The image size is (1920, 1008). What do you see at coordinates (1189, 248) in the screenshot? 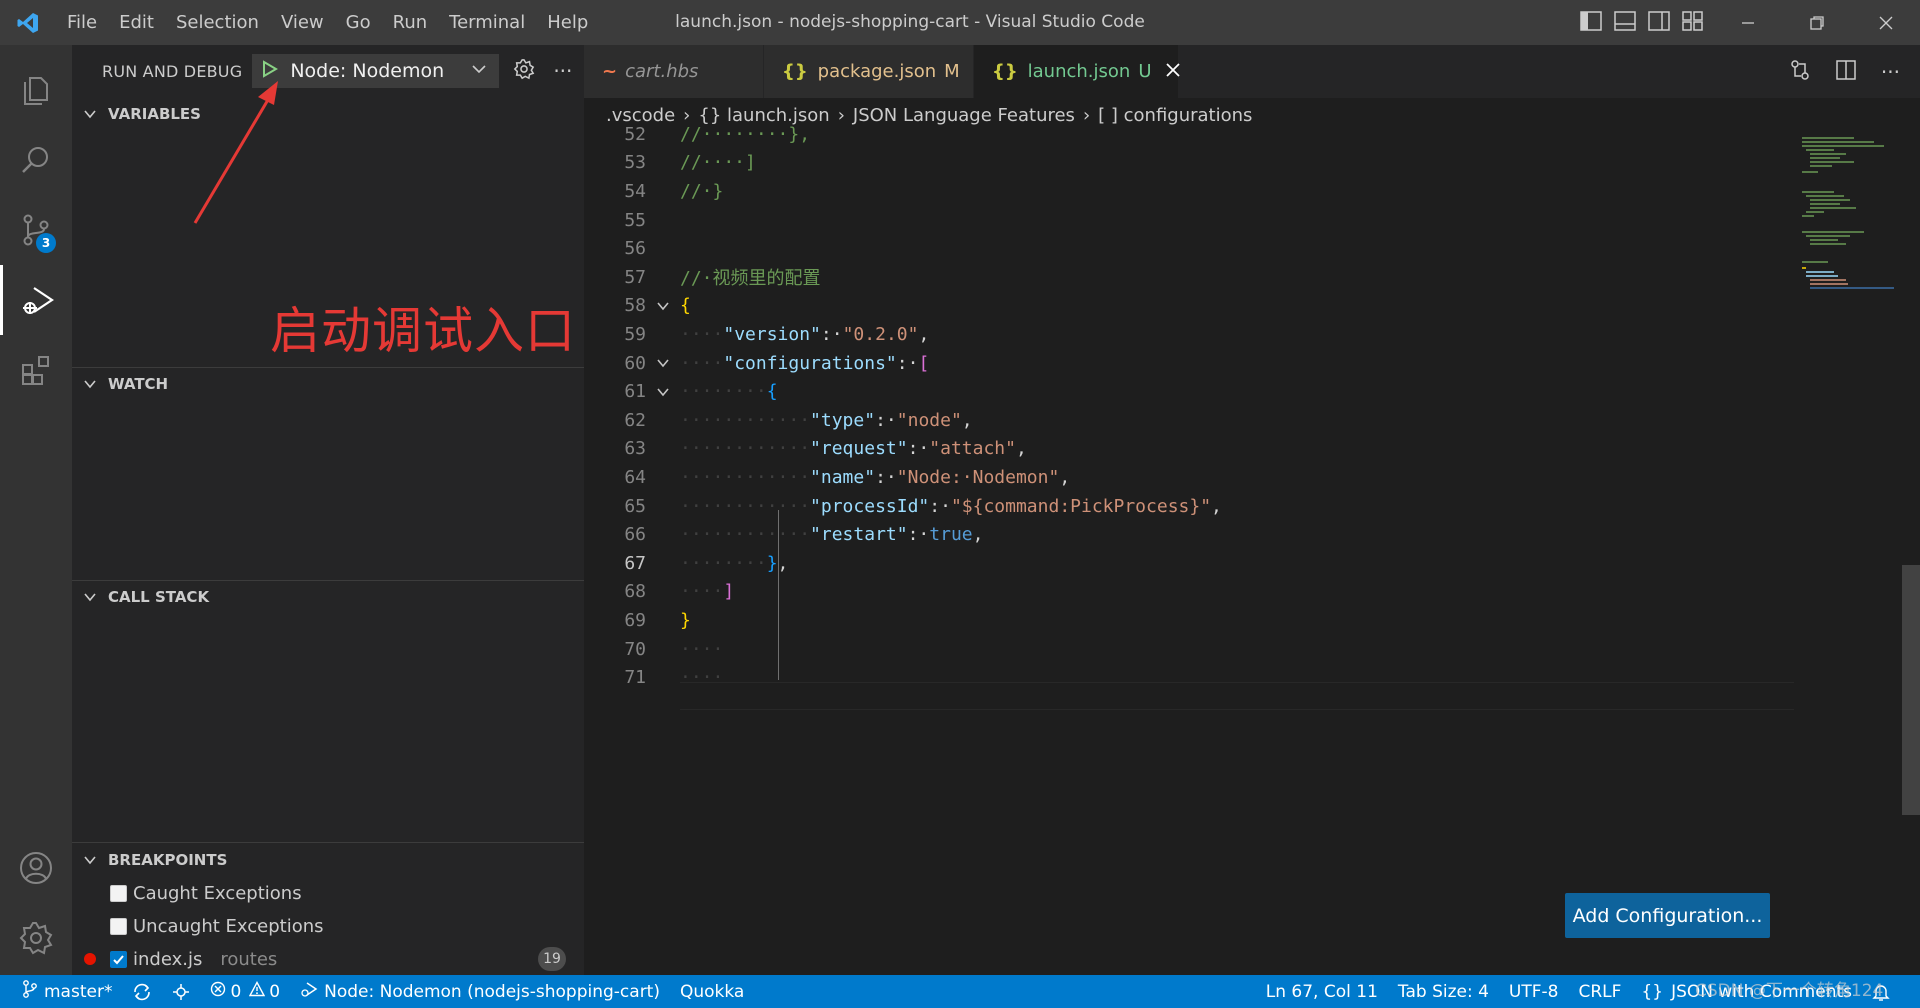
I see `code-line: 56` at bounding box center [1189, 248].